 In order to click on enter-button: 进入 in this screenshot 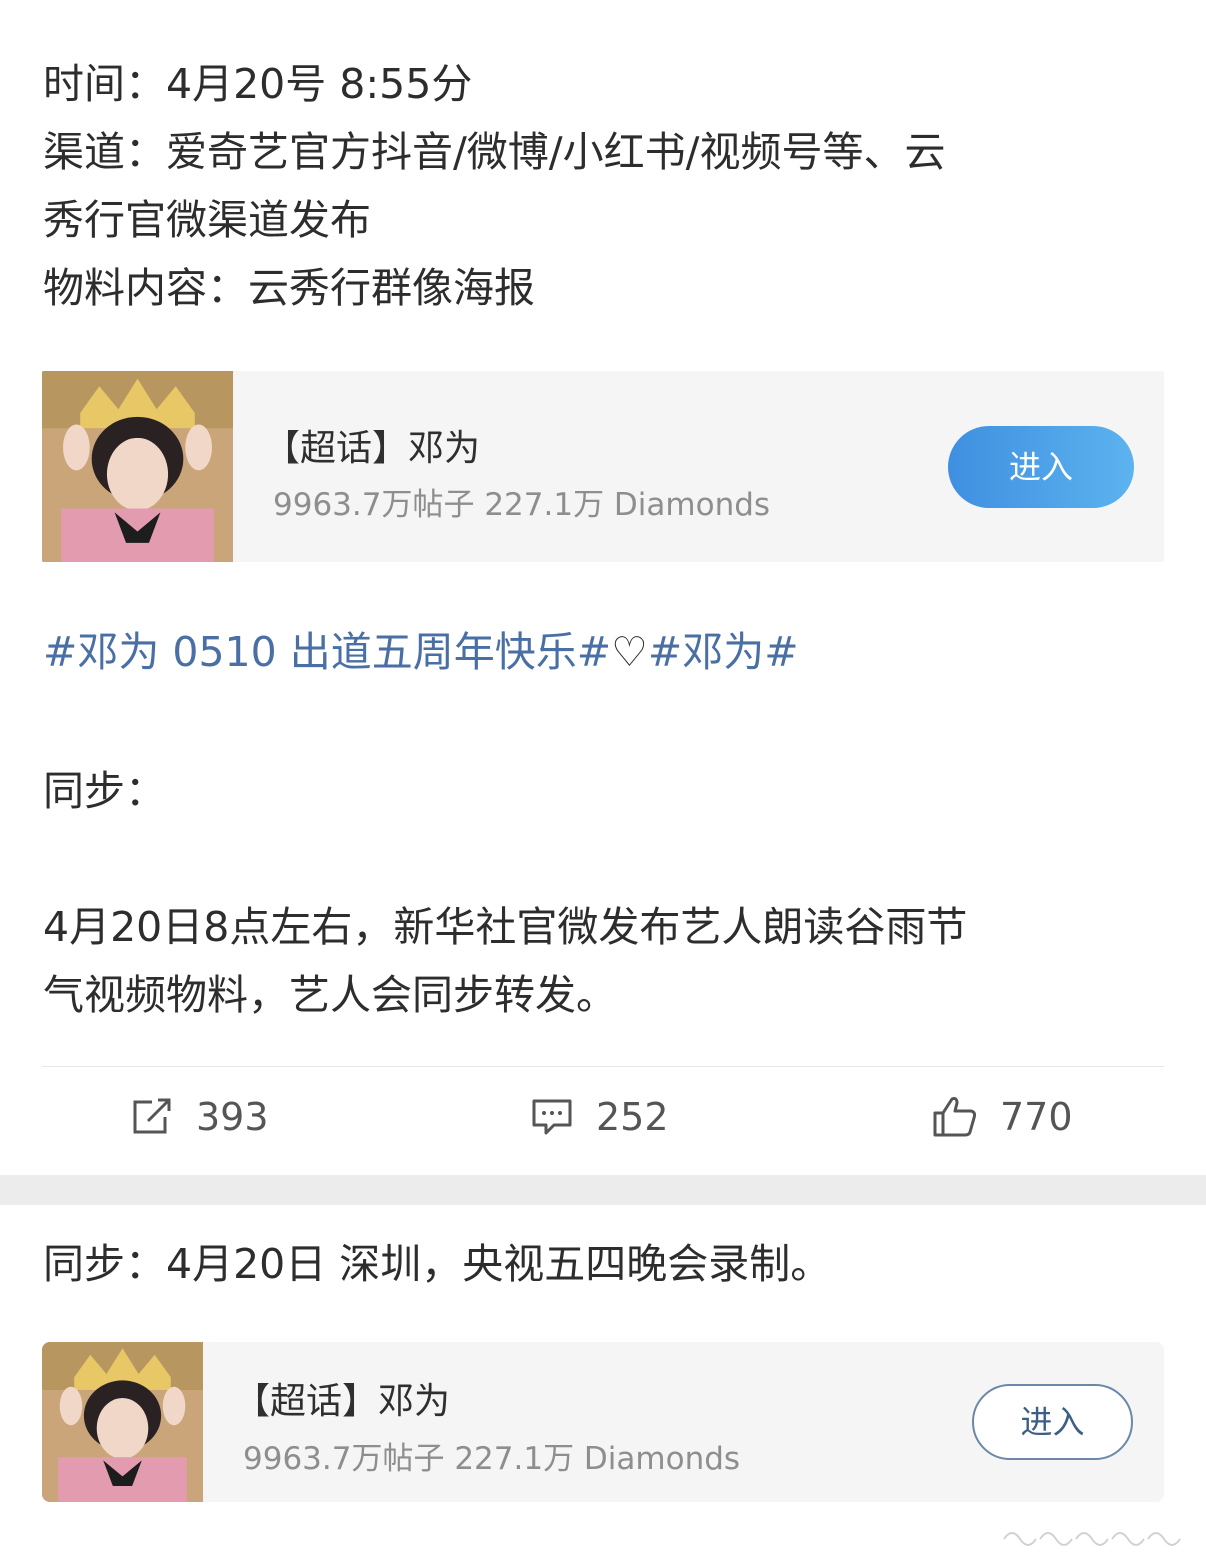, I will do `click(1041, 467)`.